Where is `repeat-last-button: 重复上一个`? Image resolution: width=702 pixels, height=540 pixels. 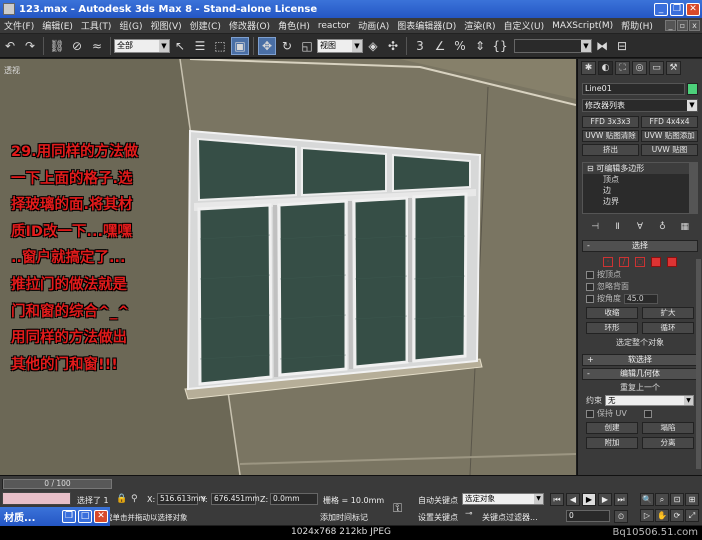
repeat-last-button: 重复上一个 is located at coordinates (640, 387).